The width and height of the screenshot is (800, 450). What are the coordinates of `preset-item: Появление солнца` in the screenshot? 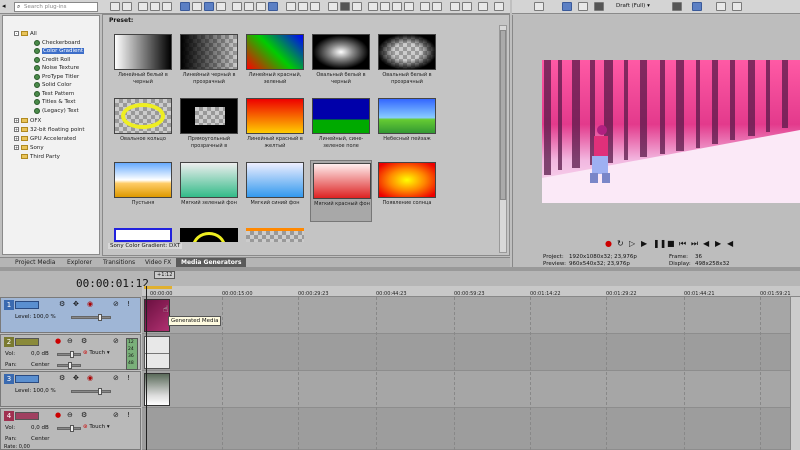 It's located at (407, 191).